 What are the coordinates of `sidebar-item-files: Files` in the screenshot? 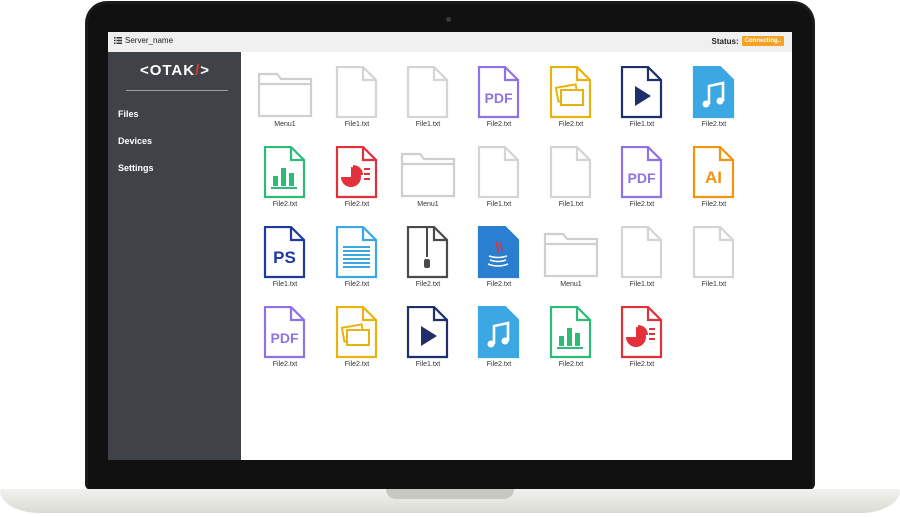 It's located at (128, 114).